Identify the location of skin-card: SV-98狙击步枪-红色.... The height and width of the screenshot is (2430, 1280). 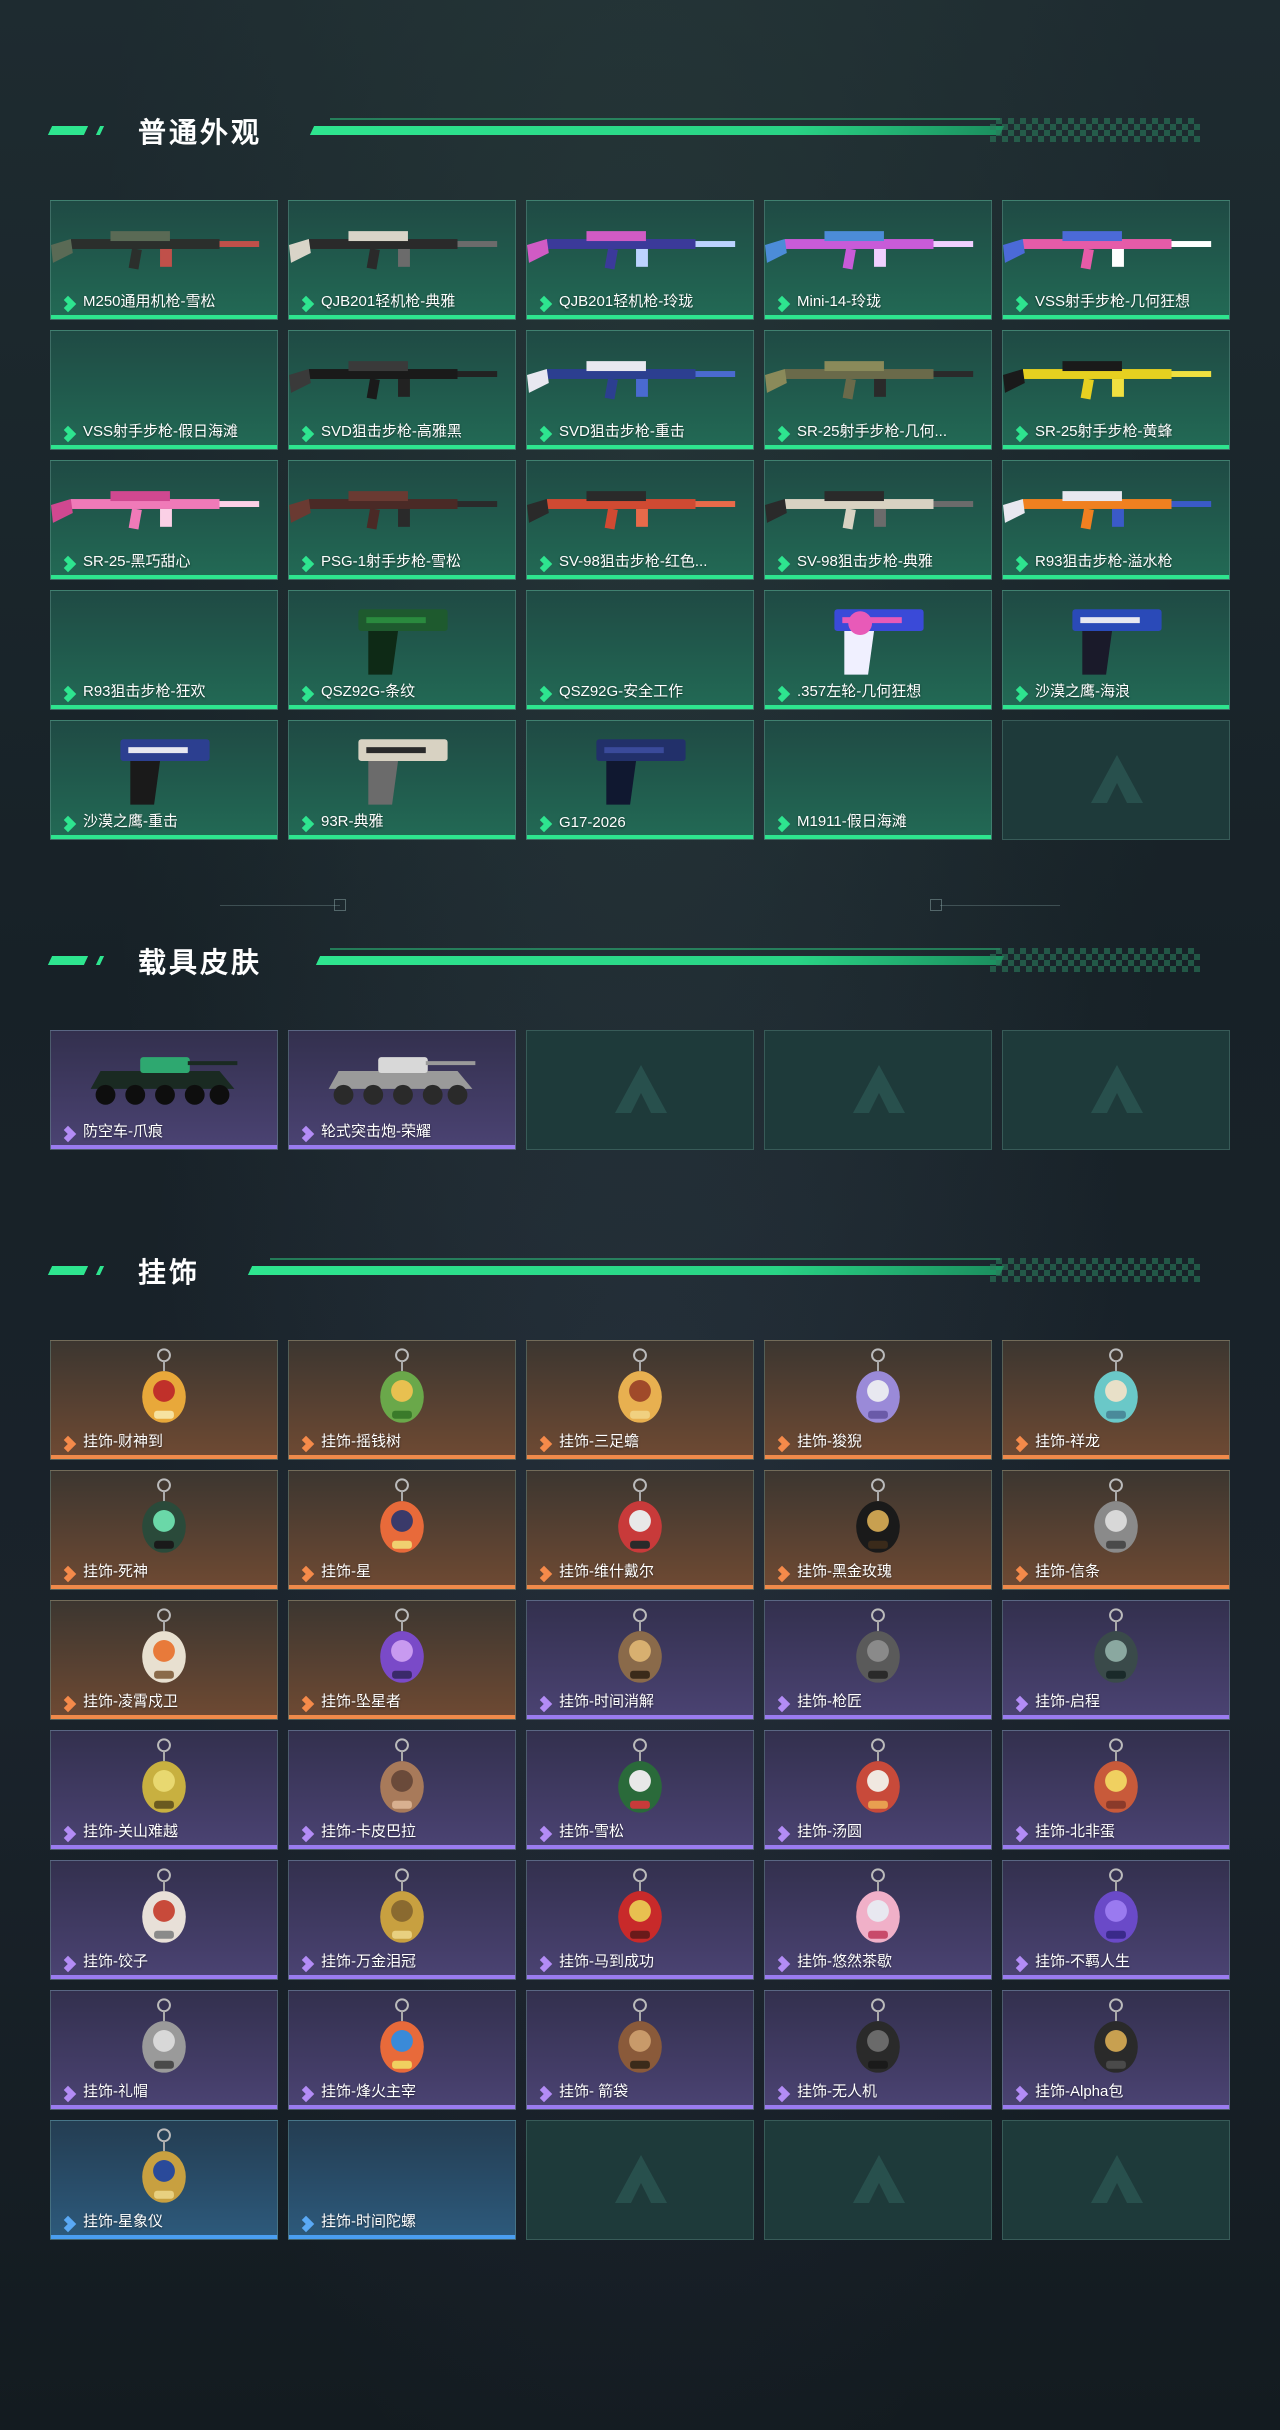
(640, 520).